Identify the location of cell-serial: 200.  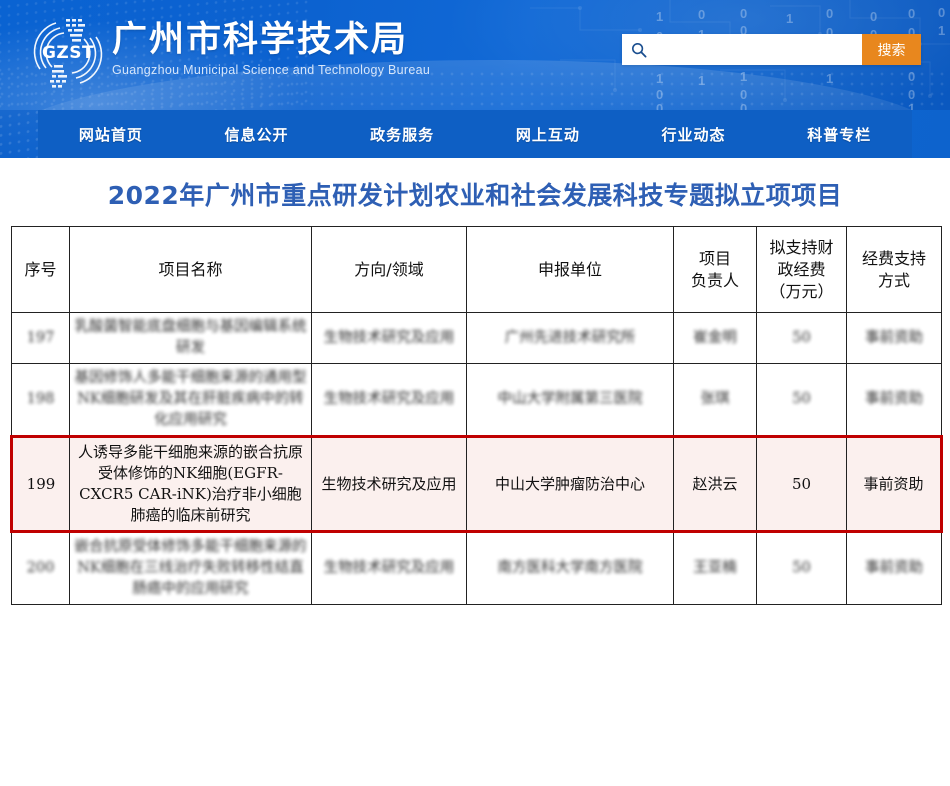
(40, 568).